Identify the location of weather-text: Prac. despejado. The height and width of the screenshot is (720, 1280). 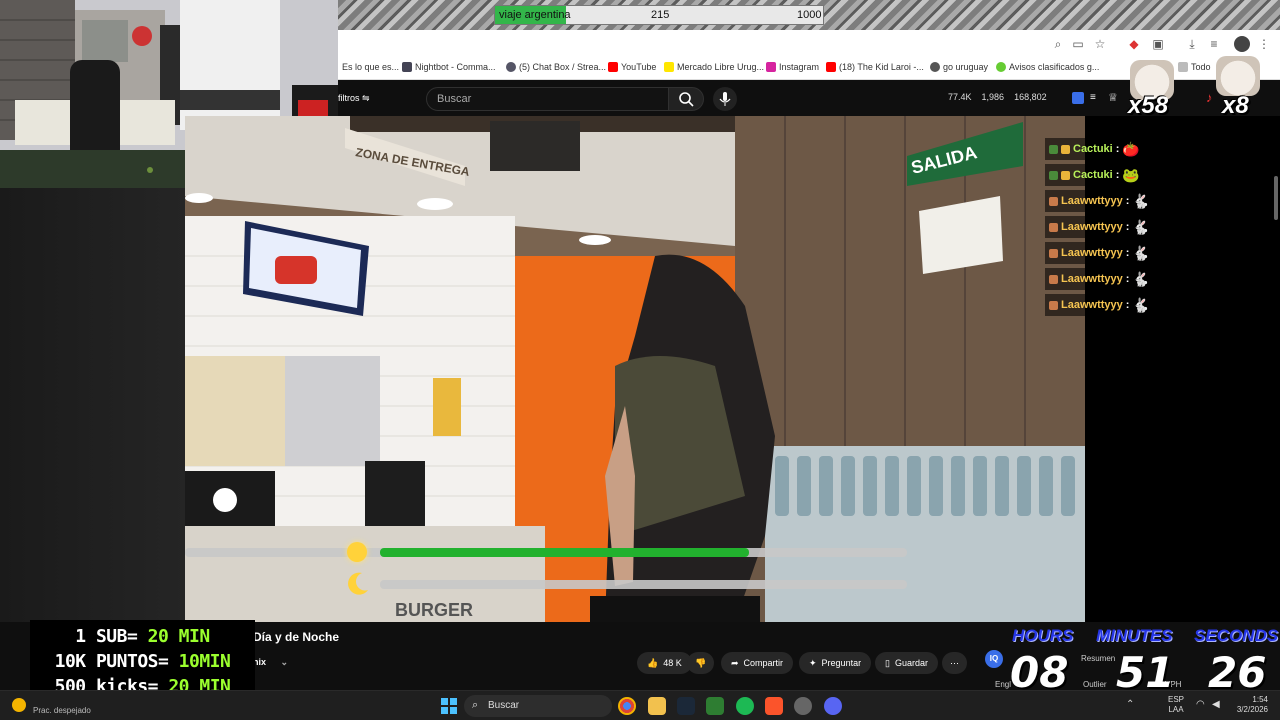
(62, 710).